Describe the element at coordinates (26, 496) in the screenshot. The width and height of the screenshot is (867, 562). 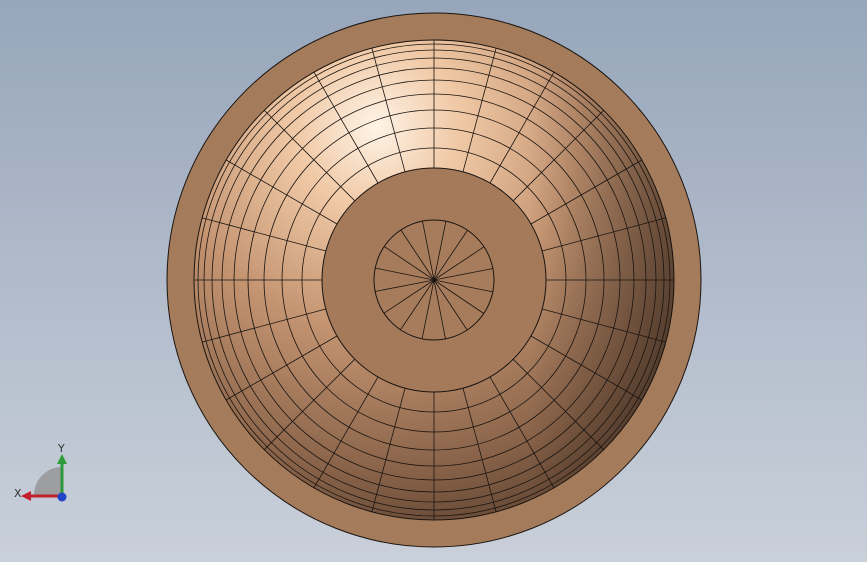
I see `triad-x-arrow` at that location.